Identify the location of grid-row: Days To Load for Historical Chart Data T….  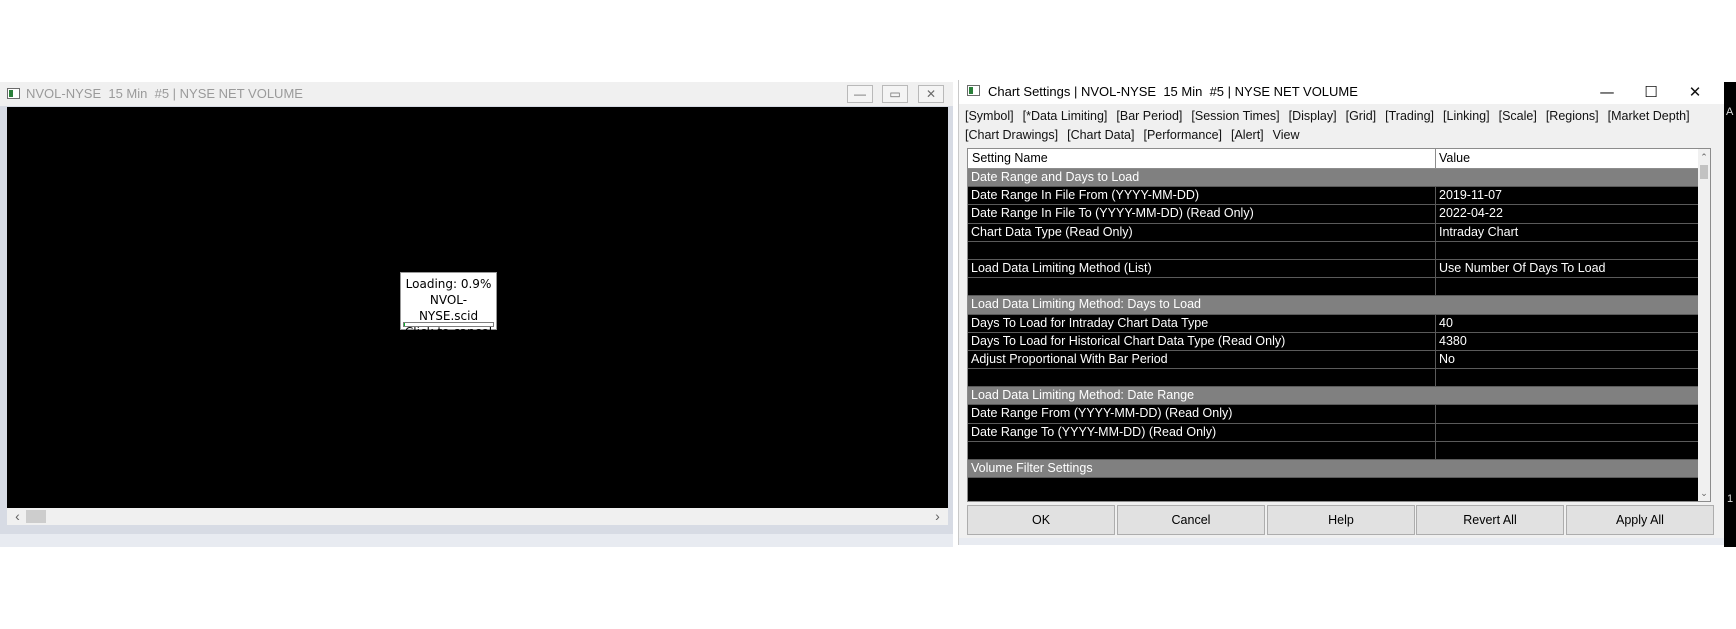
(1334, 341).